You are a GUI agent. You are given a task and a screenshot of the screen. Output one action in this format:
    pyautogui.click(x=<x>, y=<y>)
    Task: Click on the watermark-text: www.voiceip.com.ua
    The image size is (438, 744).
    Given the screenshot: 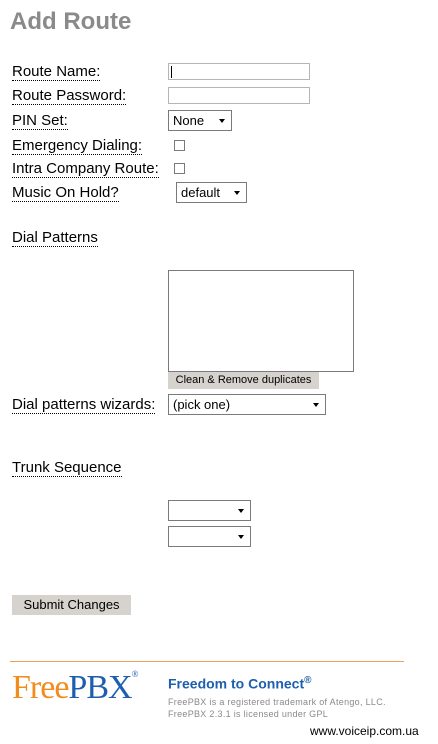 What is the action you would take?
    pyautogui.click(x=364, y=731)
    